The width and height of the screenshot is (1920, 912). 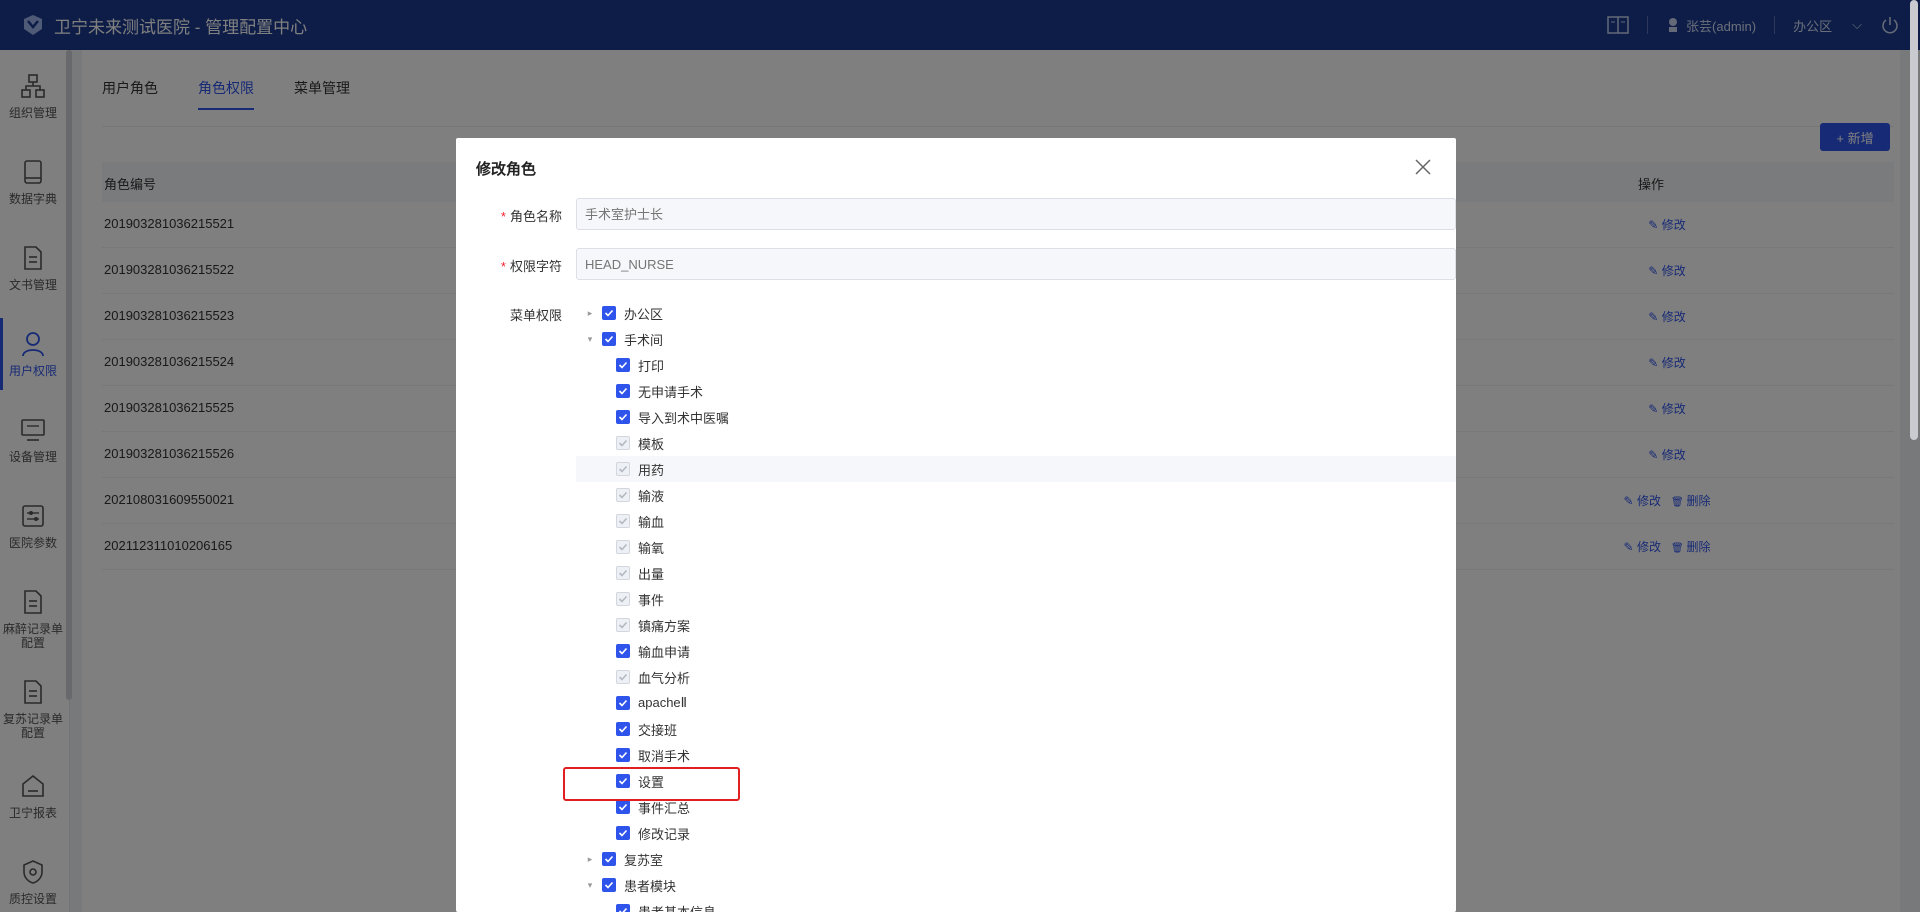 What do you see at coordinates (1016, 677) in the screenshot?
I see `tree-node-leaf: 血气分析` at bounding box center [1016, 677].